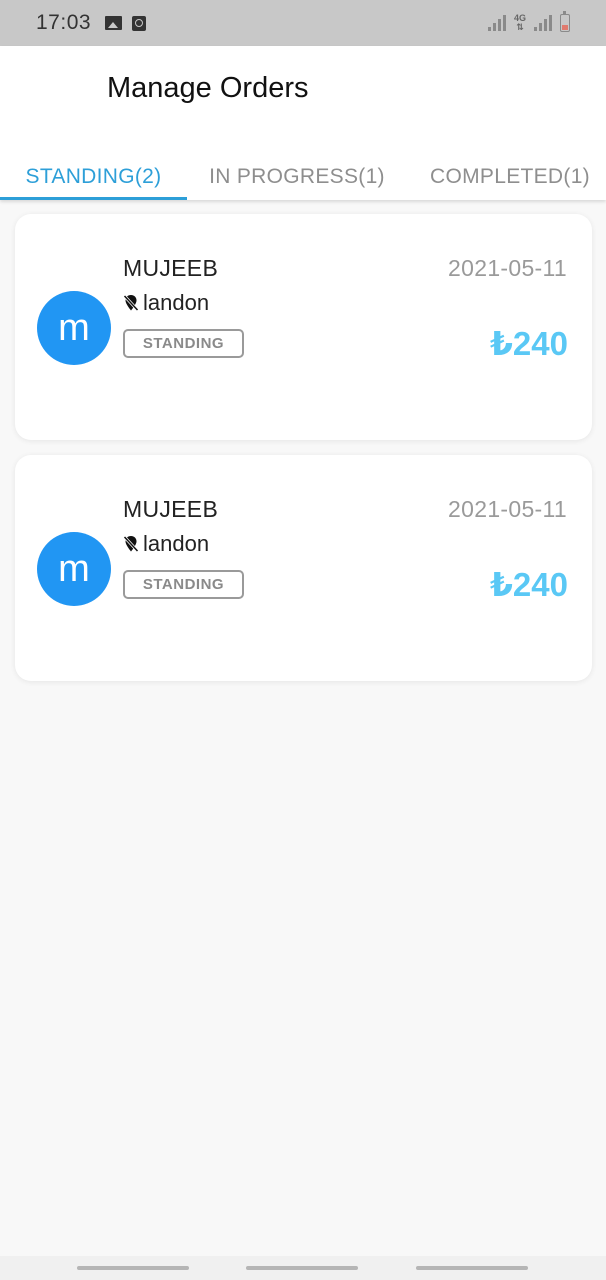 The image size is (606, 1280). I want to click on page-title: Manage Orders, so click(208, 88).